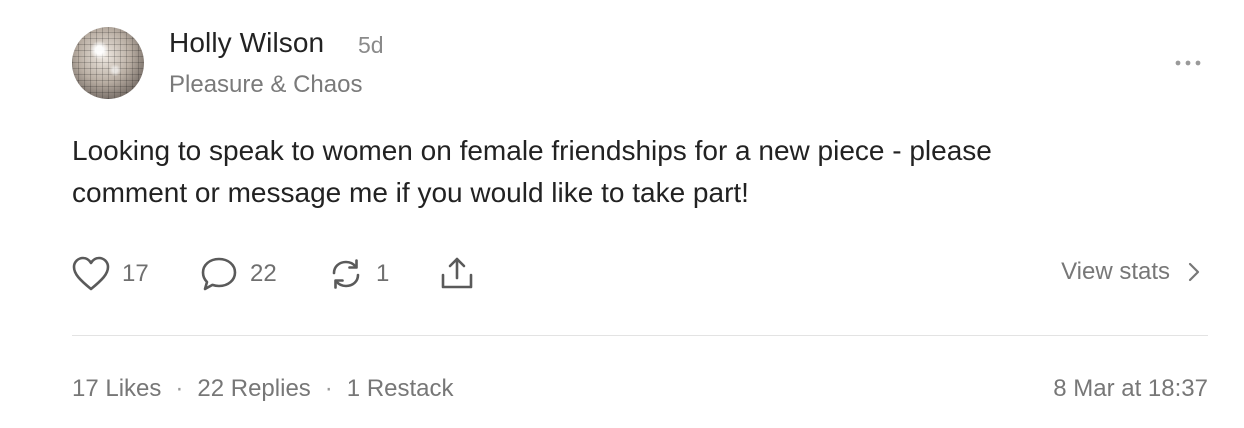 Image resolution: width=1244 pixels, height=428 pixels. I want to click on restack-count: 1, so click(383, 273).